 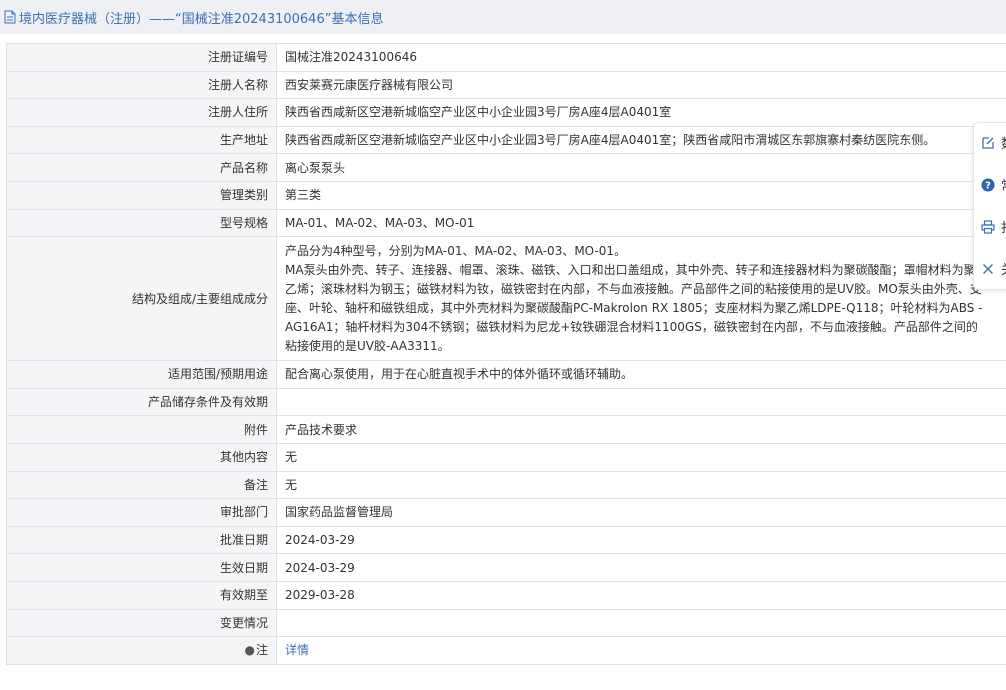 I want to click on edit-icon, so click(x=988, y=142).